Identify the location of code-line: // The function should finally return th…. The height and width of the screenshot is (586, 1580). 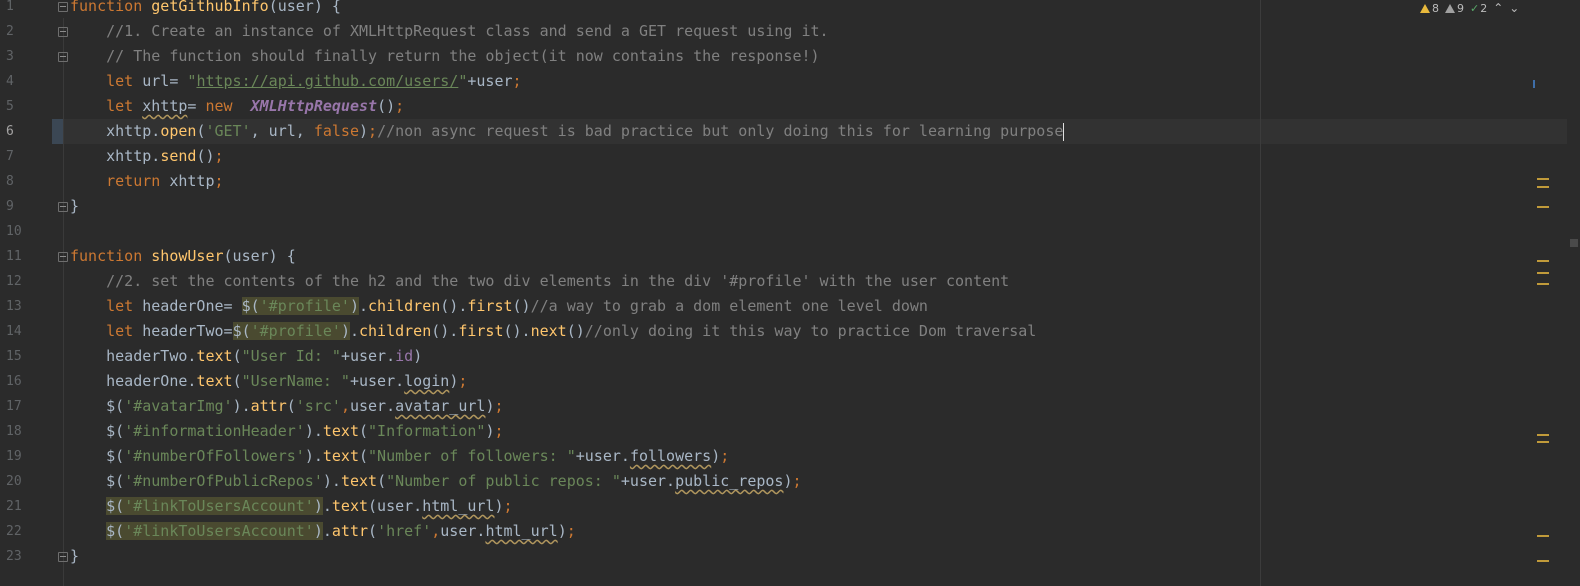
(444, 56).